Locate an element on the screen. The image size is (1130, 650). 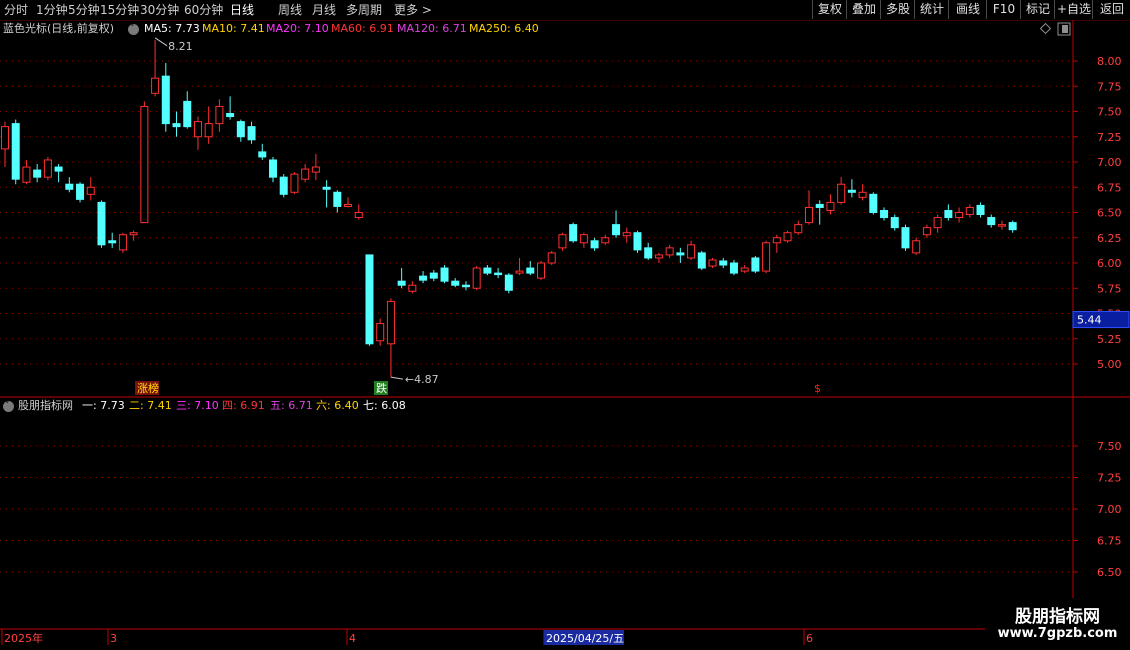
y-tick-label: 6.25 is located at coordinates (1109, 238).